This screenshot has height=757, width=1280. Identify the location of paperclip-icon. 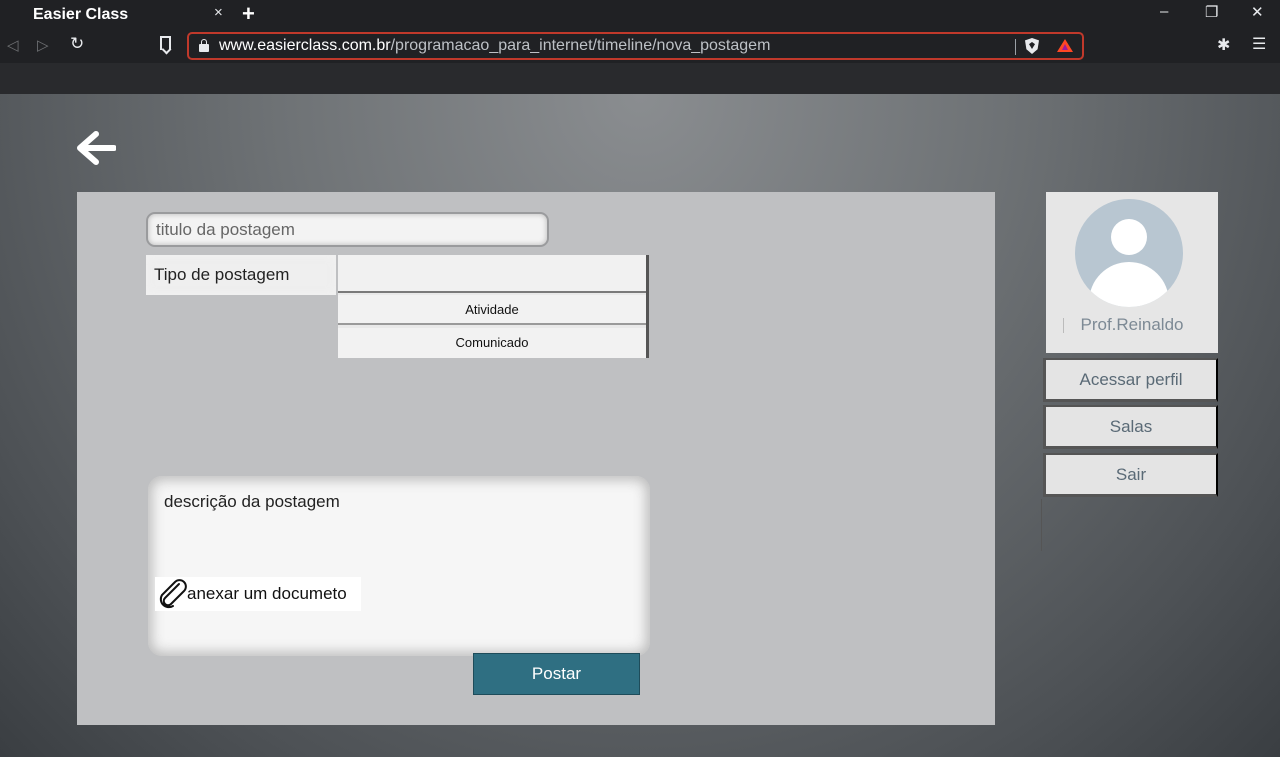
(173, 594).